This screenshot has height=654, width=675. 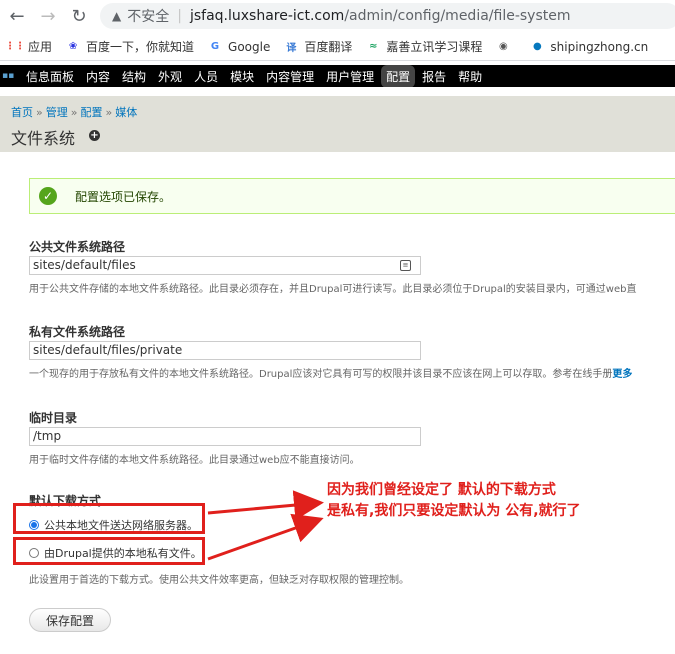 What do you see at coordinates (265, 537) in the screenshot?
I see `arrow-to-private` at bounding box center [265, 537].